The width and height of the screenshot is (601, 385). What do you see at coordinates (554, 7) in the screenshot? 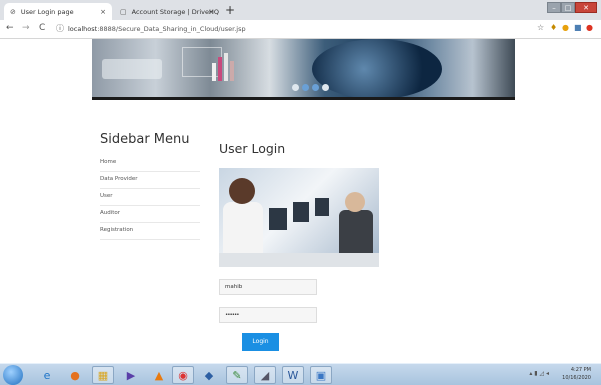
I see `minimize-button: –` at bounding box center [554, 7].